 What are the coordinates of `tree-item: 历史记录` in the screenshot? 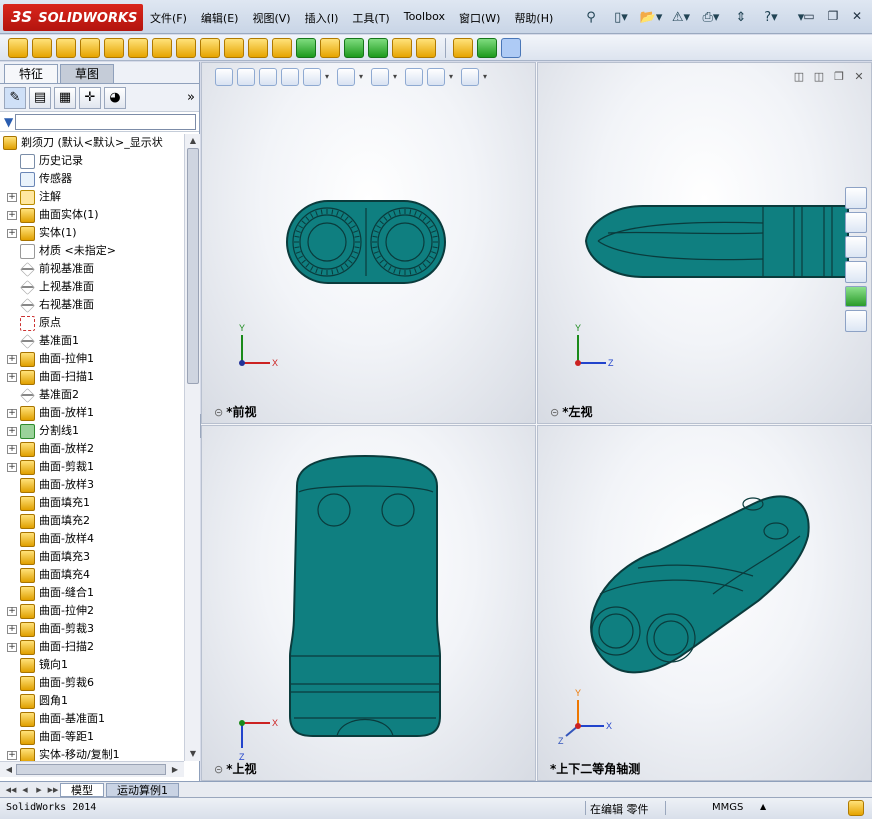 It's located at (92, 161).